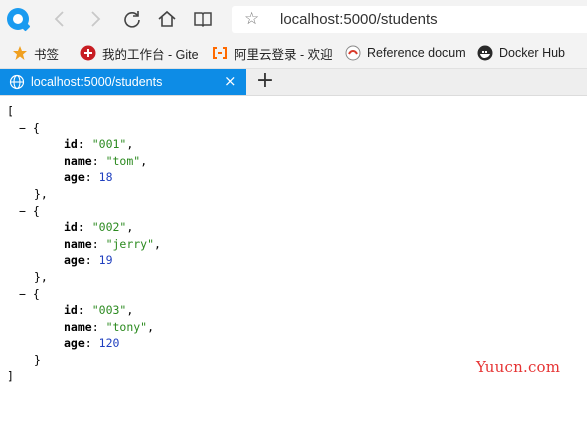 The image size is (587, 423). What do you see at coordinates (88, 260) in the screenshot?
I see `json-field-age: age: 19` at bounding box center [88, 260].